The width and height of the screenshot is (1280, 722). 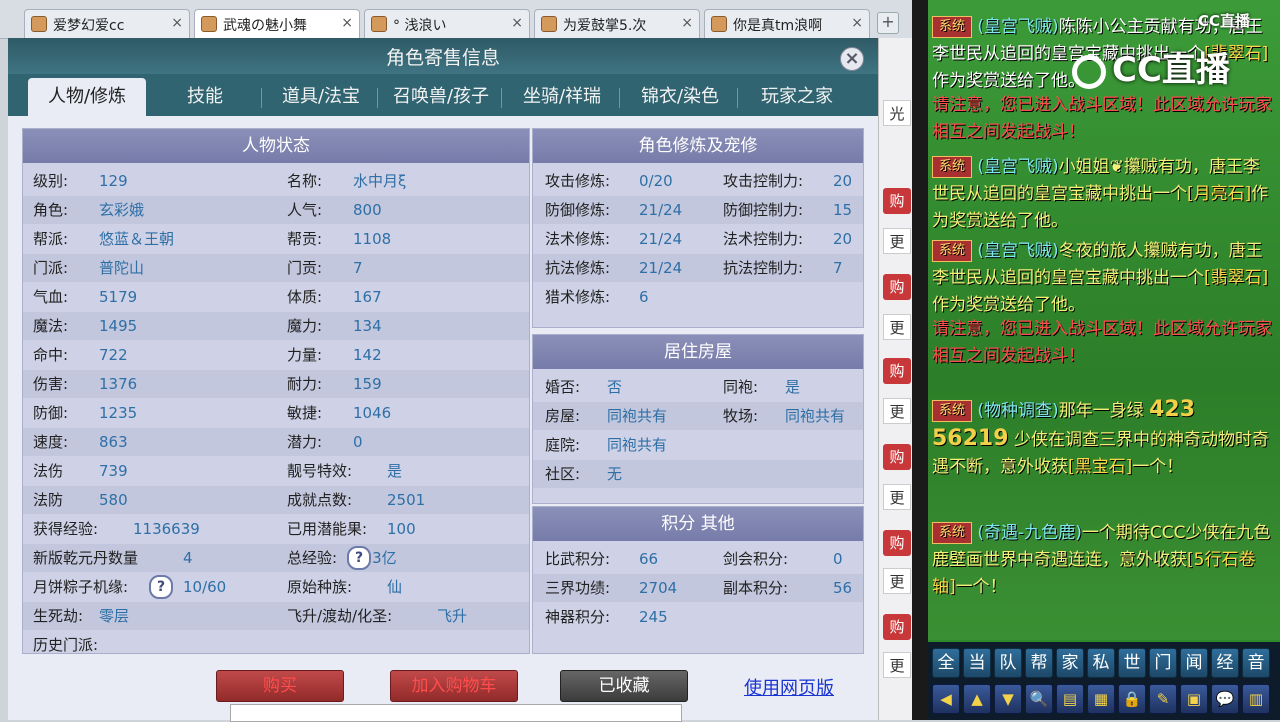 I want to click on tab-home: 玩家之家, so click(x=797, y=97).